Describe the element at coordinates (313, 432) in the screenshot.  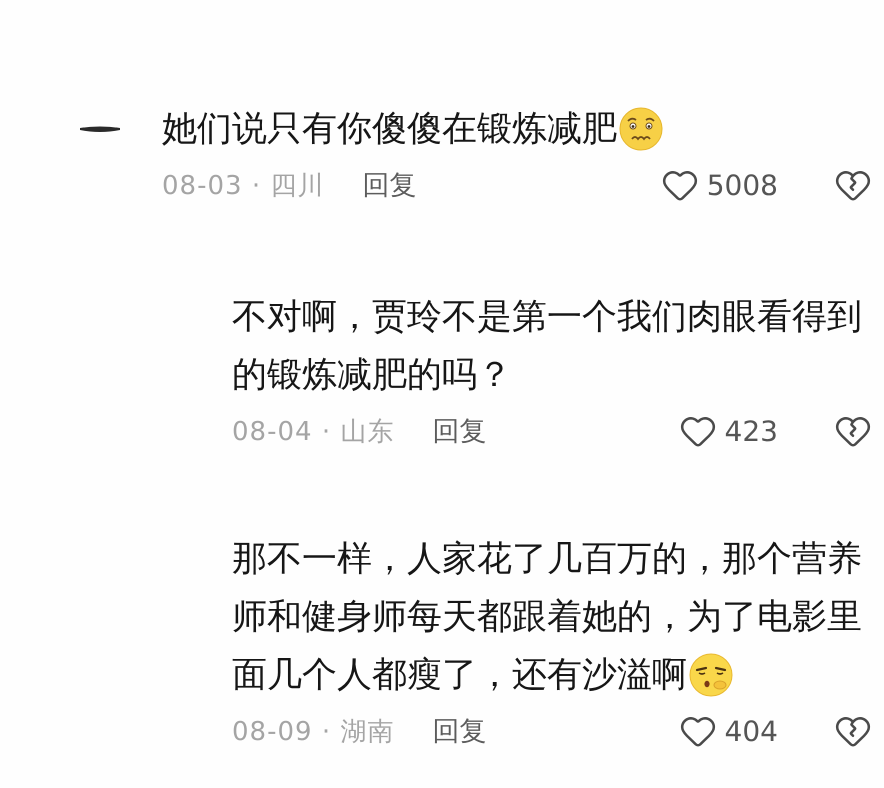
I see `date-location-text: 08-04 · 山东` at that location.